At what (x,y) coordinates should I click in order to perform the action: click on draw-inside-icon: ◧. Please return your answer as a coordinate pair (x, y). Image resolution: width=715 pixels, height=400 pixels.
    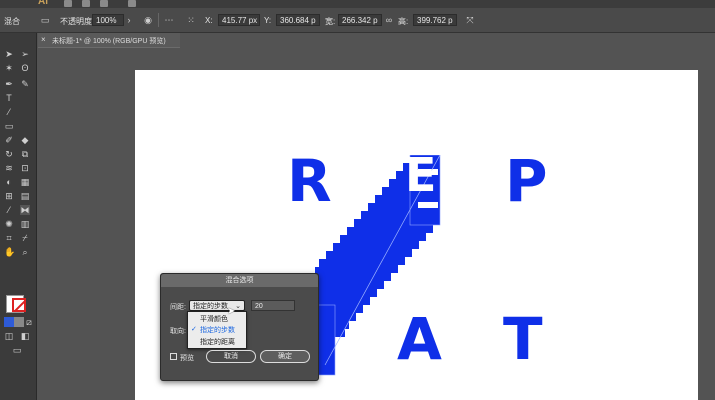
    Looking at the image, I should click on (25, 336).